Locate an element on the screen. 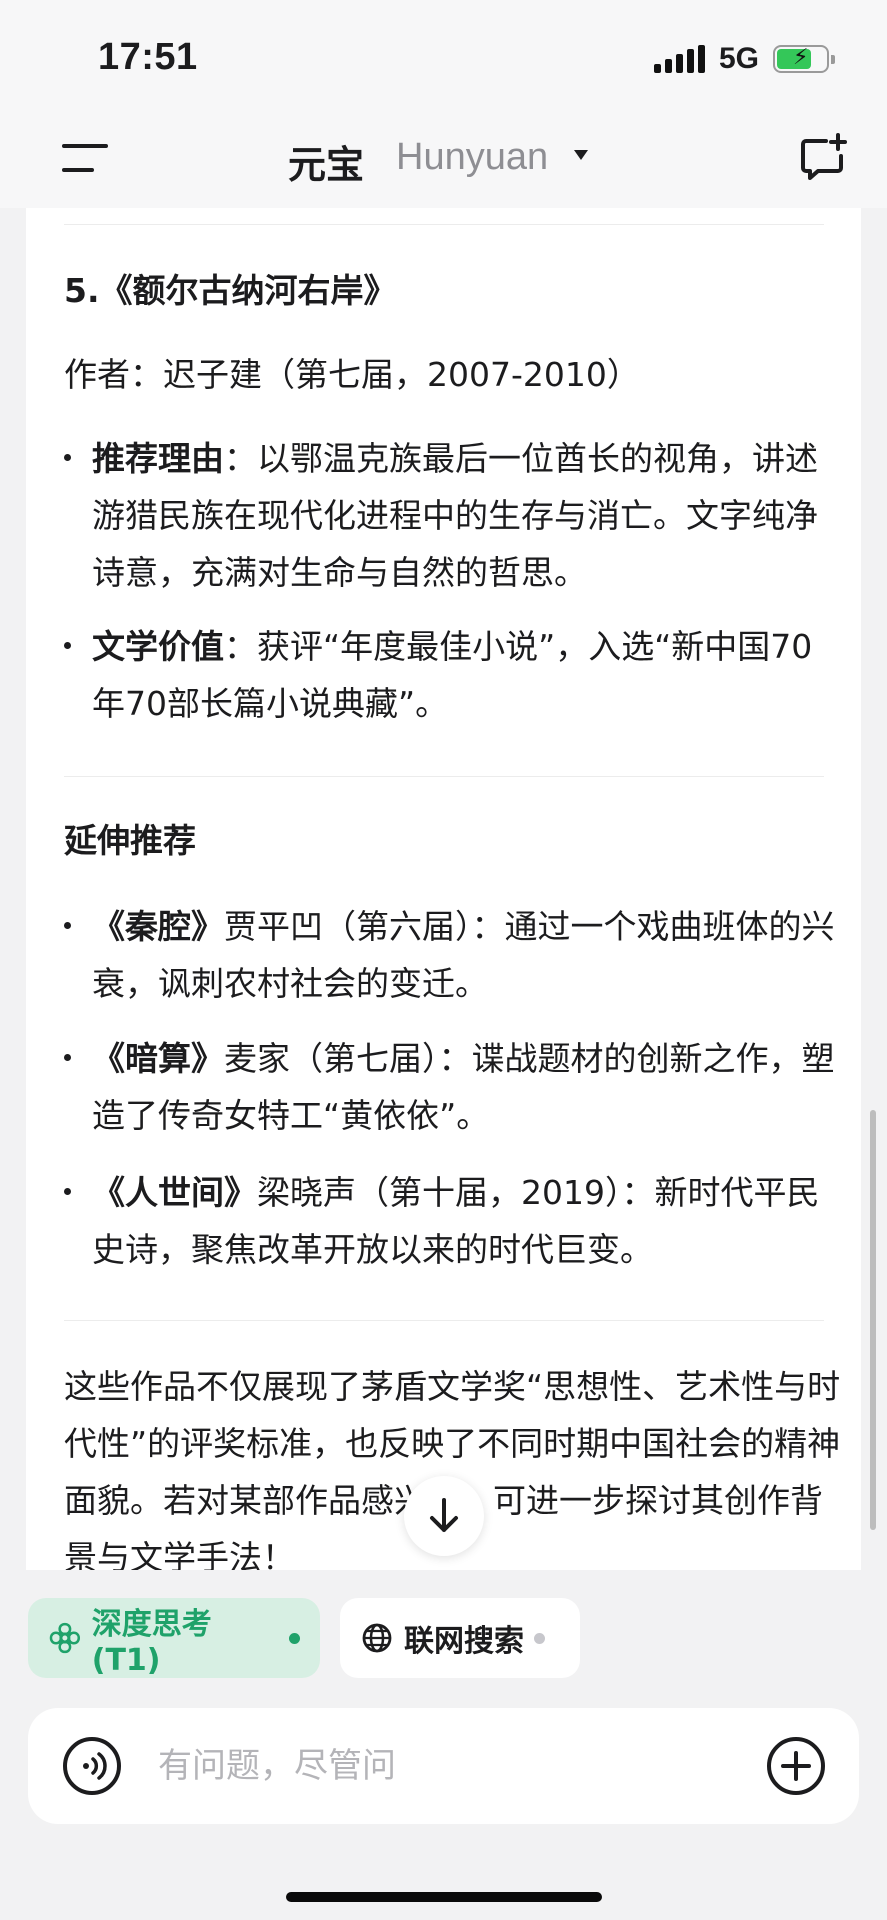 The height and width of the screenshot is (1920, 887). value-label: 文学价值 is located at coordinates (158, 646).